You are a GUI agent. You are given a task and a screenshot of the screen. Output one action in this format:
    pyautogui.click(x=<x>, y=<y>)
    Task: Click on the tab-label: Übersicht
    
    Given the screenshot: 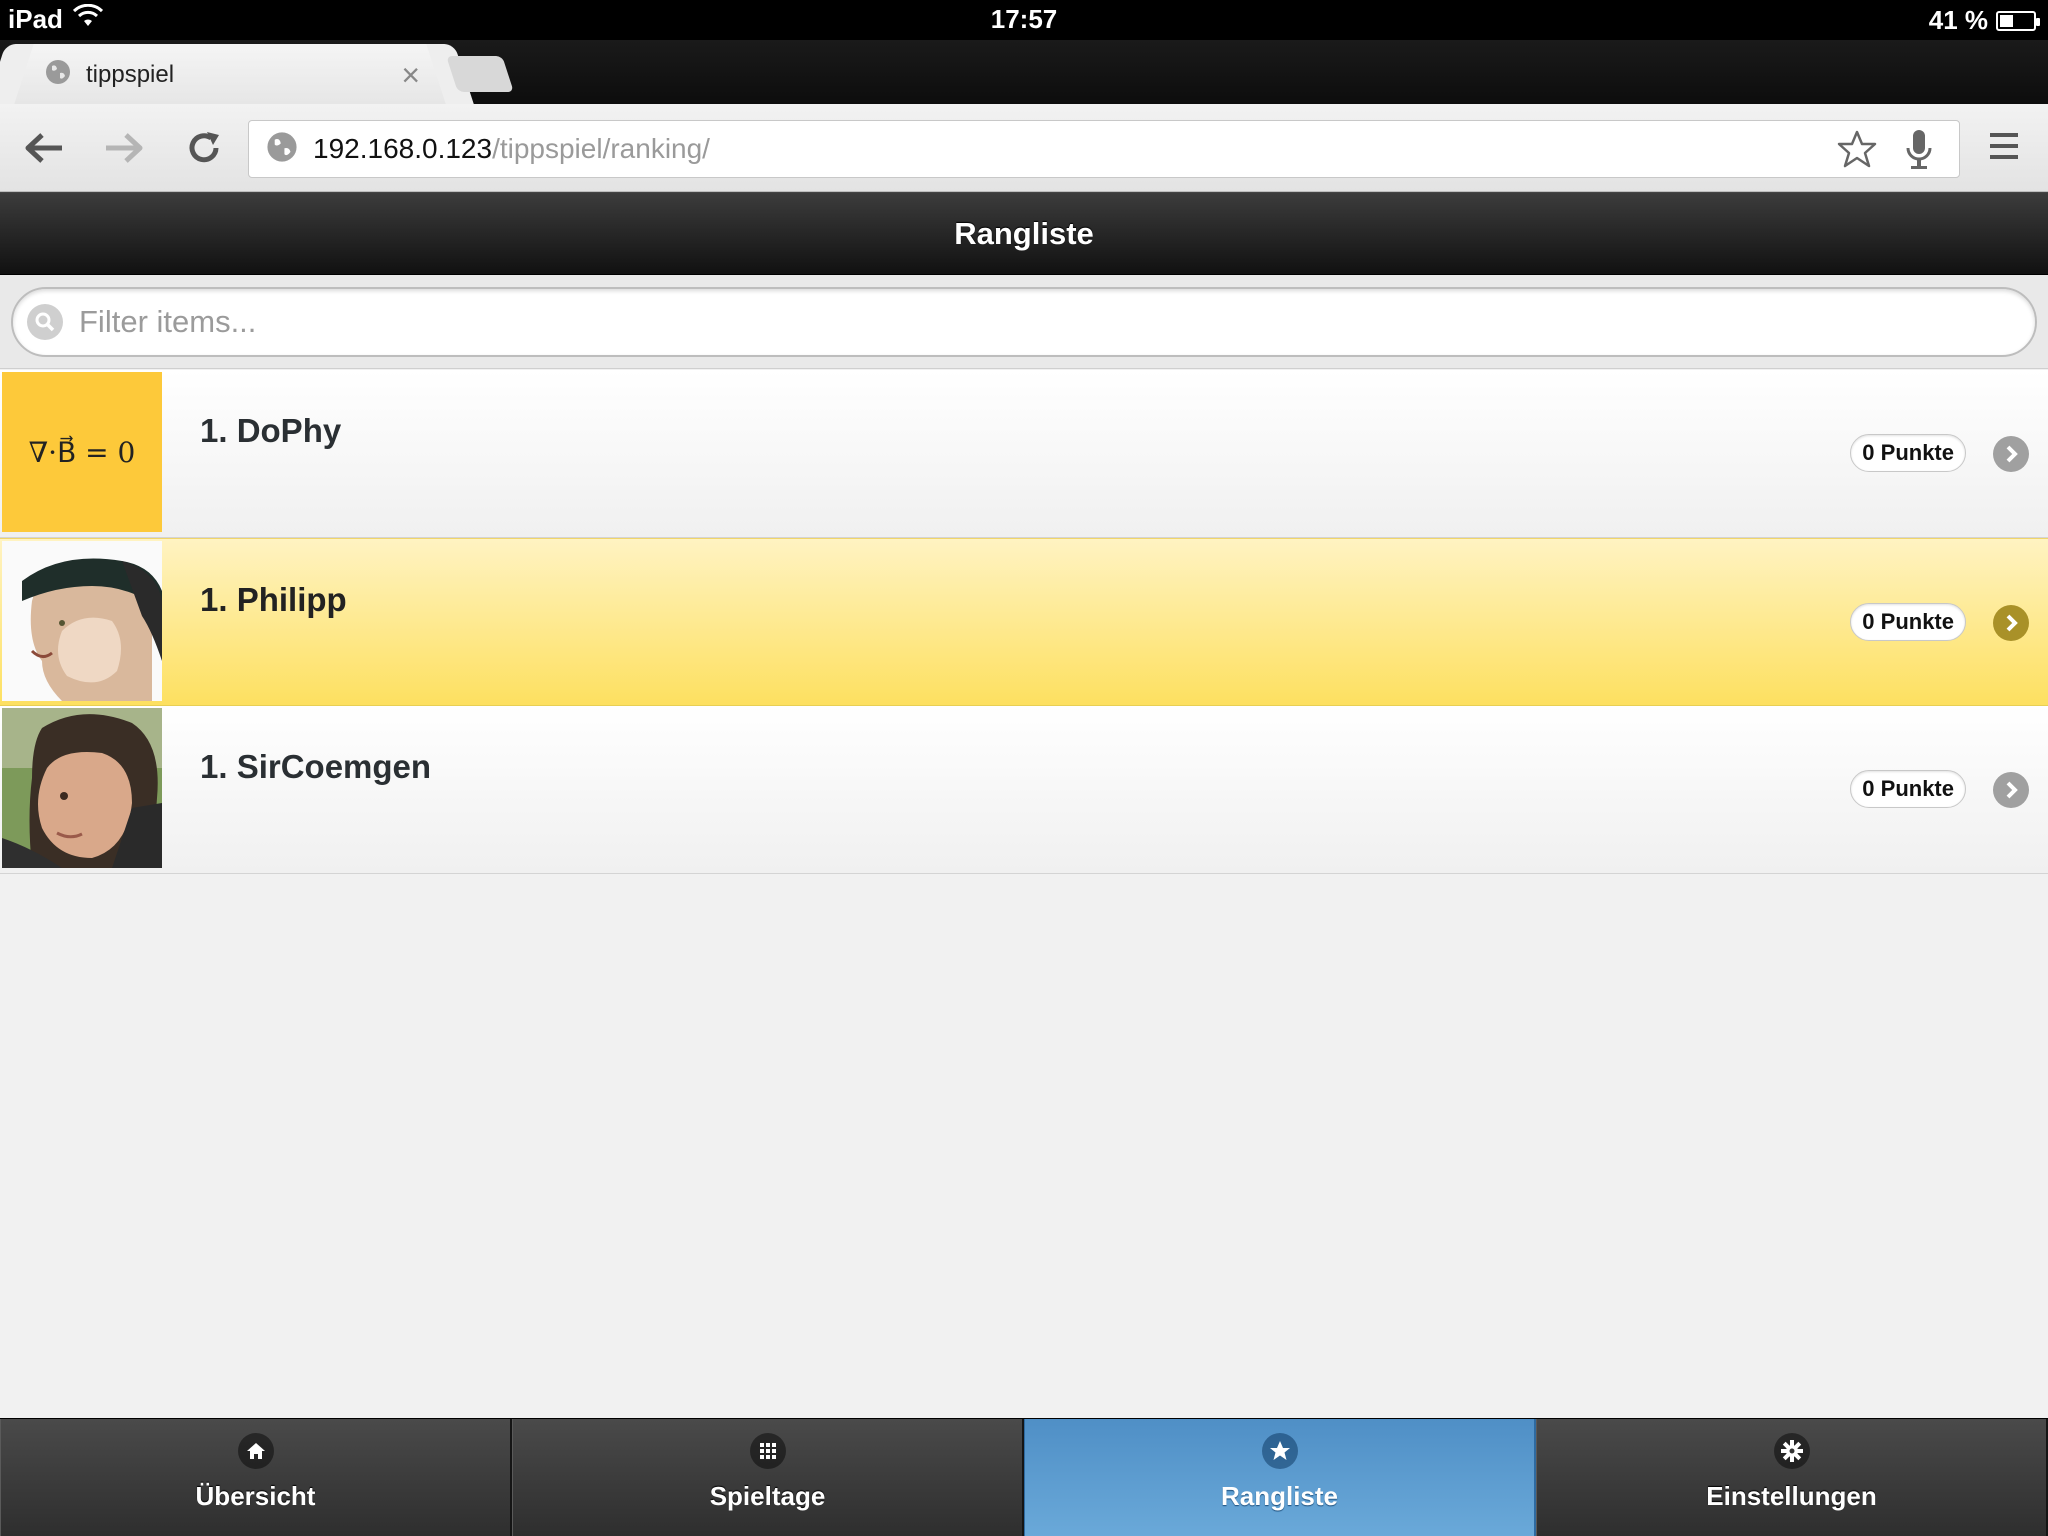 What is the action you would take?
    pyautogui.click(x=255, y=1496)
    